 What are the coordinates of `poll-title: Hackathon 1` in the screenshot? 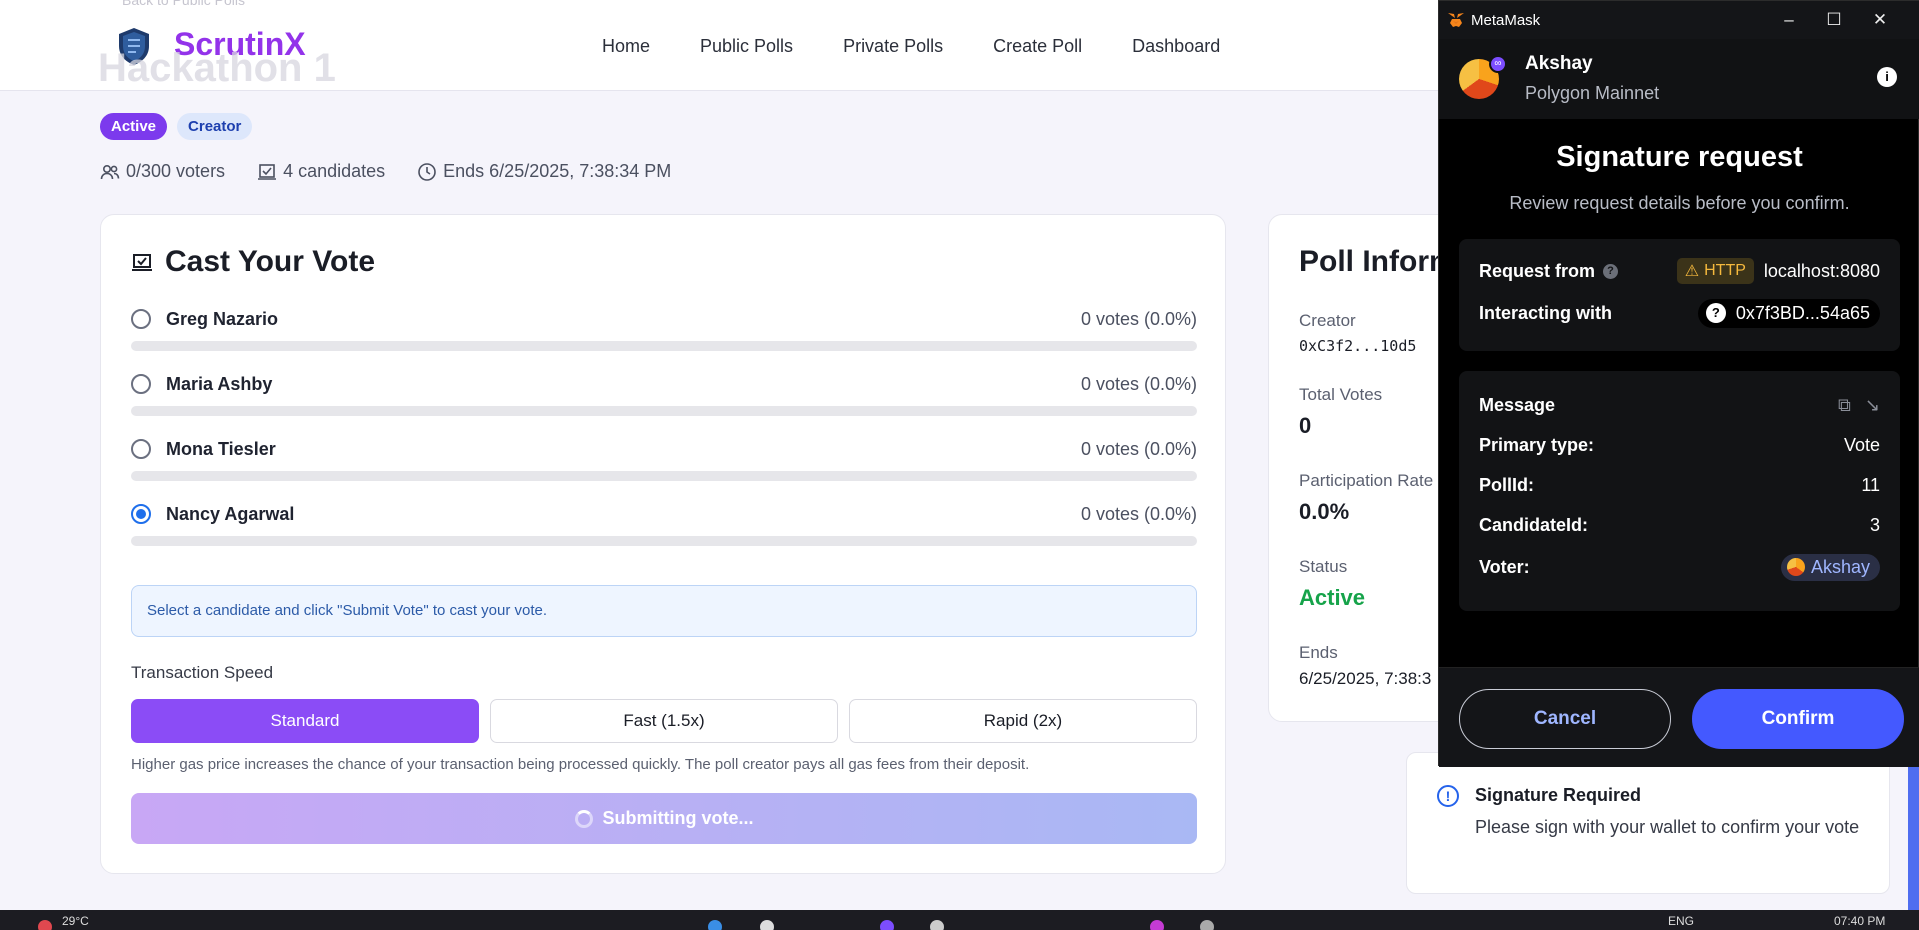 It's located at (217, 68).